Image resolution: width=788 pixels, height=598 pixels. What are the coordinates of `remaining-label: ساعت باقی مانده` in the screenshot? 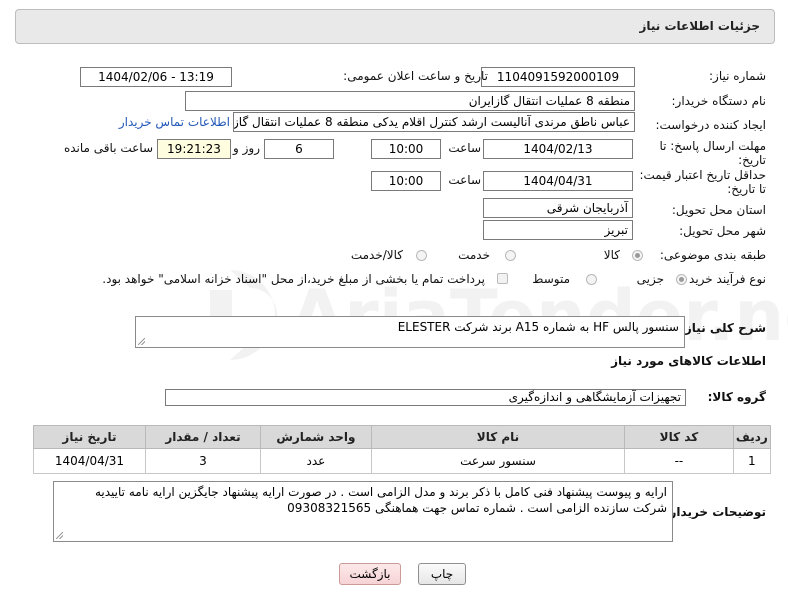 It's located at (108, 148).